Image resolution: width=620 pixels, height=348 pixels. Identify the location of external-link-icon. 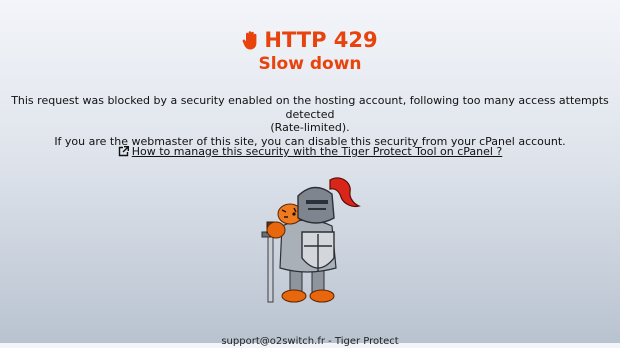
(123, 153).